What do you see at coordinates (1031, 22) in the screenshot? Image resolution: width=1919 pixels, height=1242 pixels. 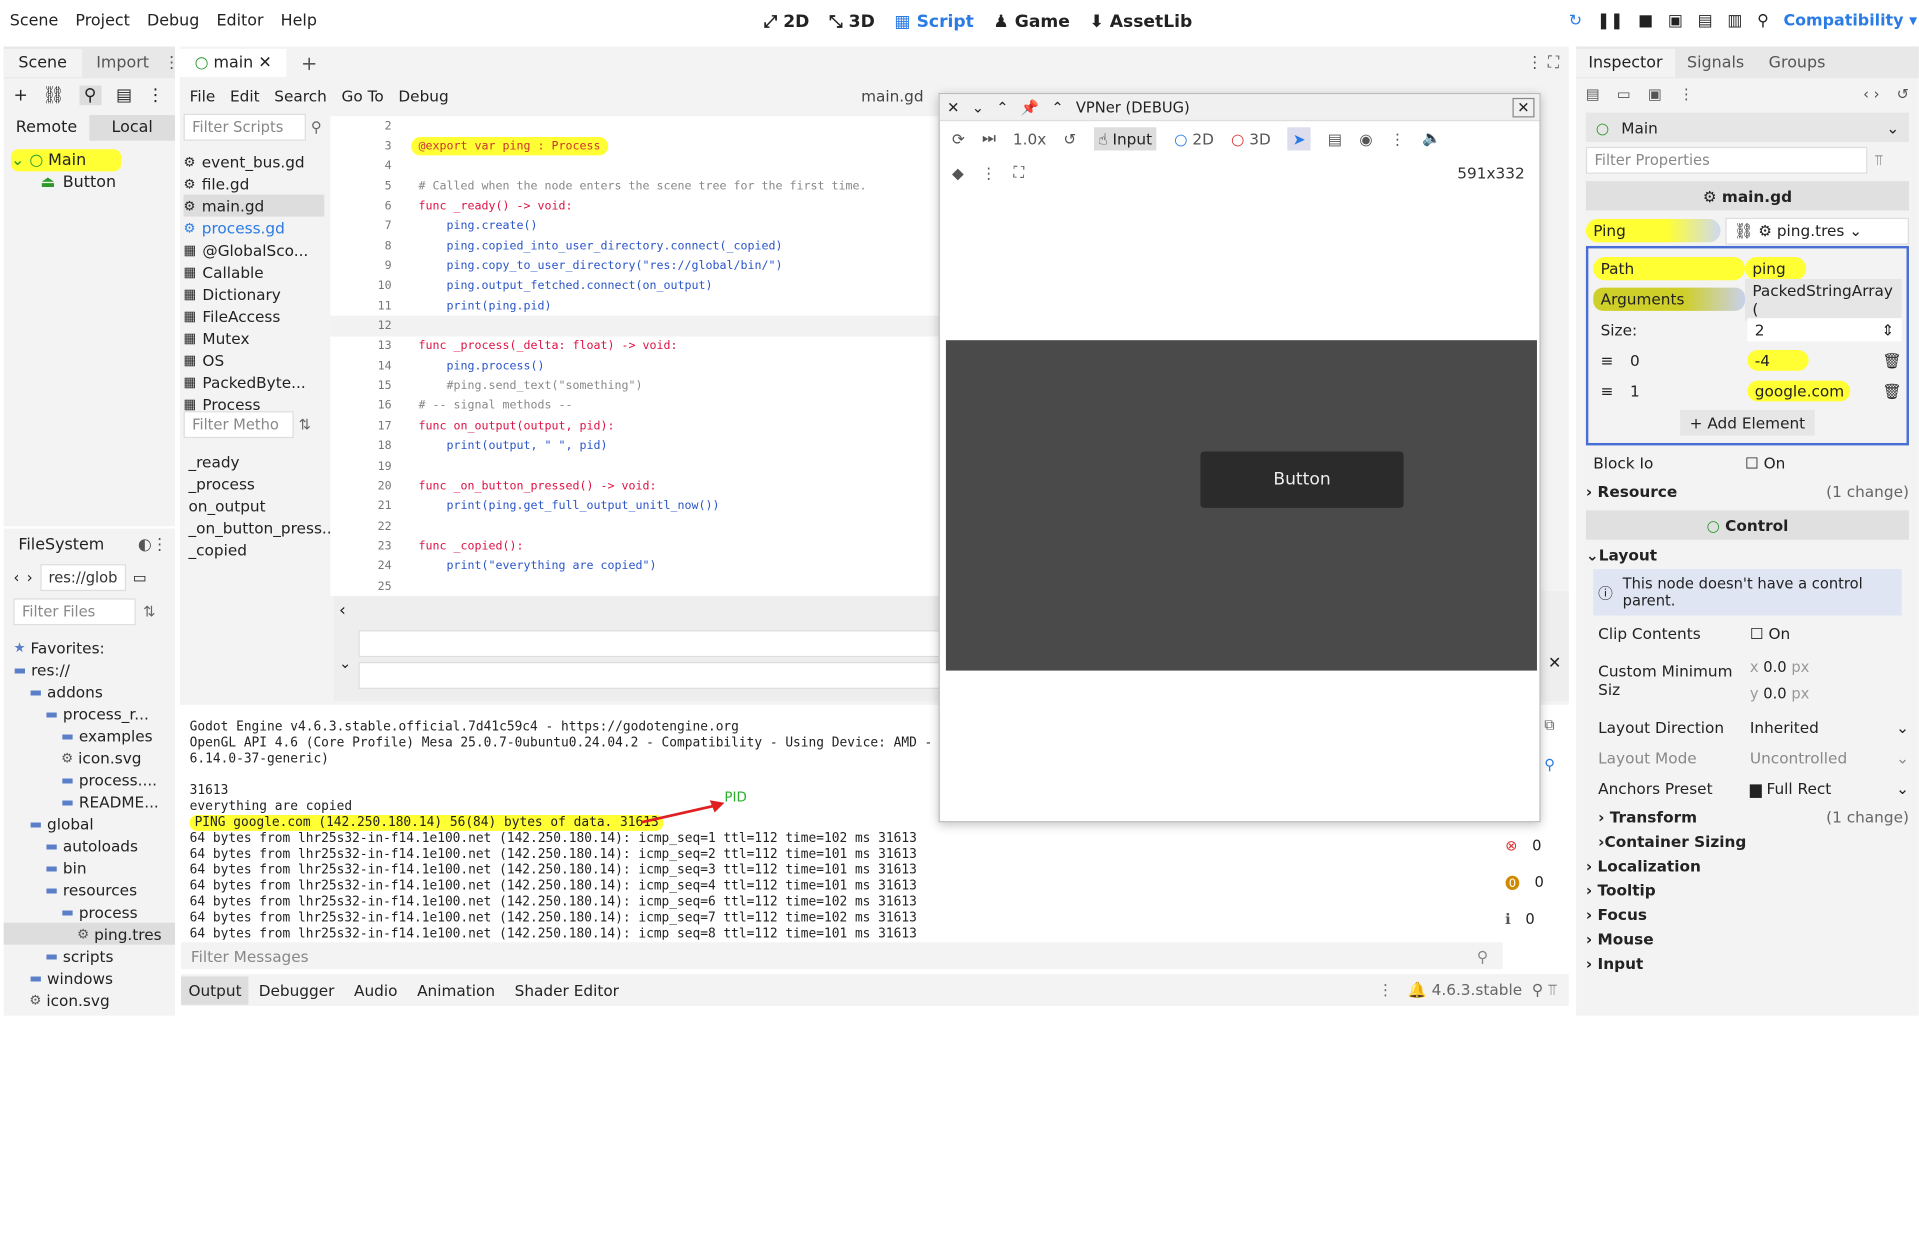 I see `workspace-game: ♟ Game` at bounding box center [1031, 22].